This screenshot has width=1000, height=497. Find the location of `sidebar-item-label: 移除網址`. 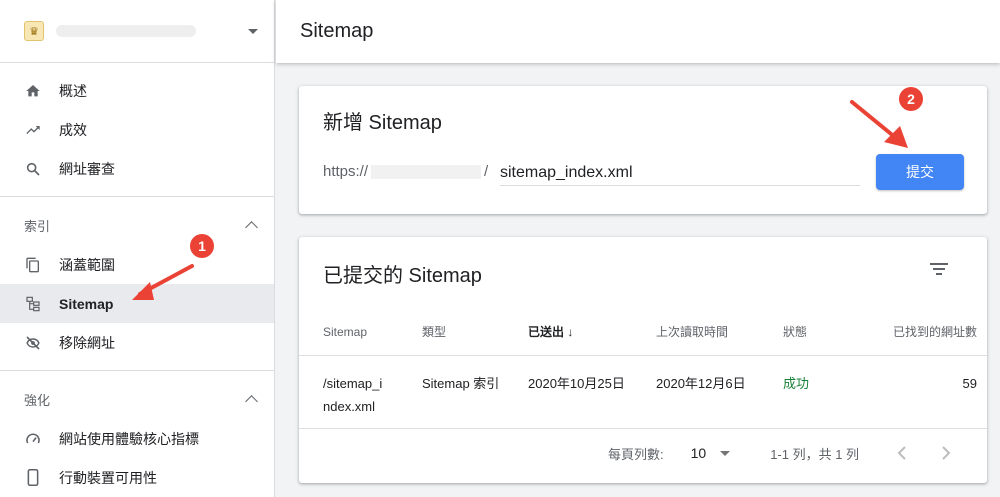

sidebar-item-label: 移除網址 is located at coordinates (87, 342).